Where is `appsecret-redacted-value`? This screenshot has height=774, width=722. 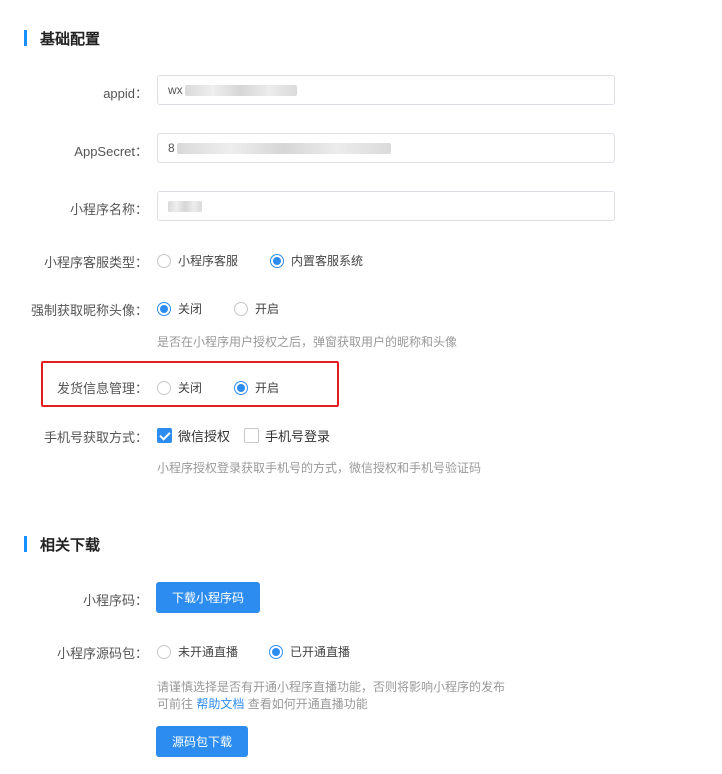 appsecret-redacted-value is located at coordinates (283, 148).